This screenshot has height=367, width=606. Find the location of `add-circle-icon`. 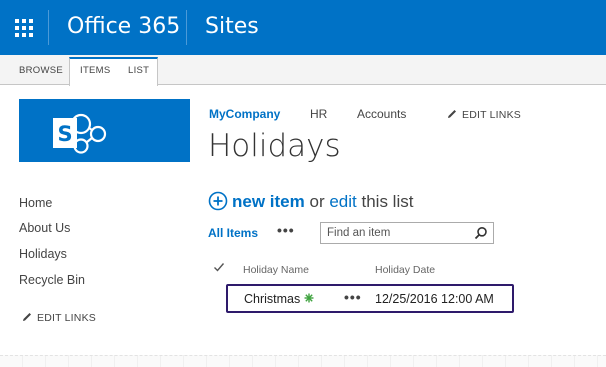

add-circle-icon is located at coordinates (218, 201).